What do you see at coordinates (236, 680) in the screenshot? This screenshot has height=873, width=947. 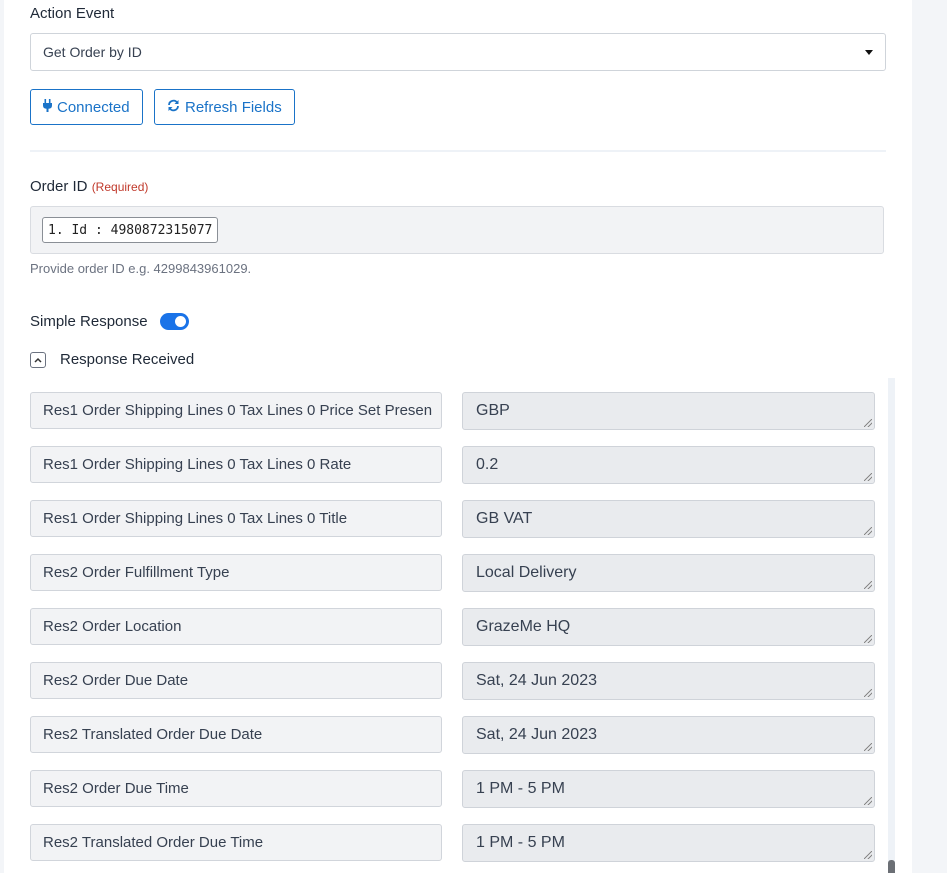 I see `response-key: Res2 Order Due Date` at bounding box center [236, 680].